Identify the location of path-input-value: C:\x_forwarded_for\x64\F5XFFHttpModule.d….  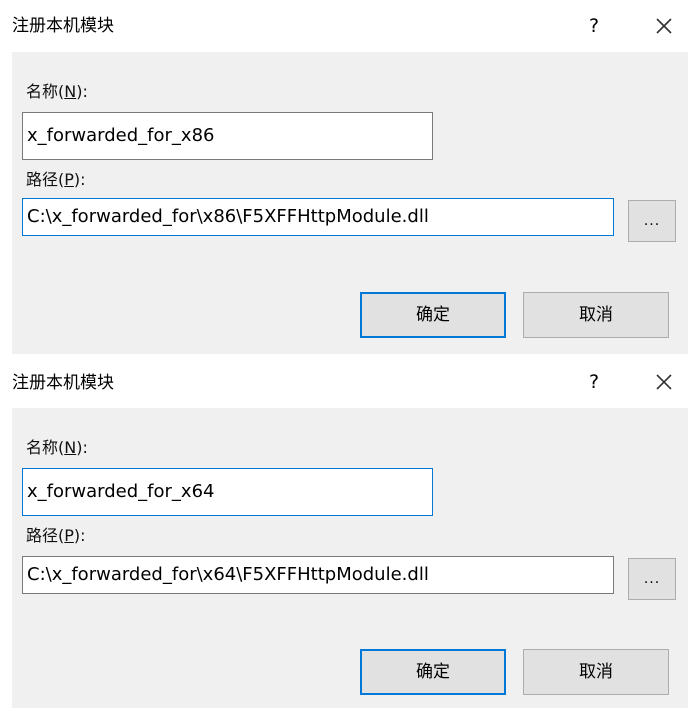
(228, 574).